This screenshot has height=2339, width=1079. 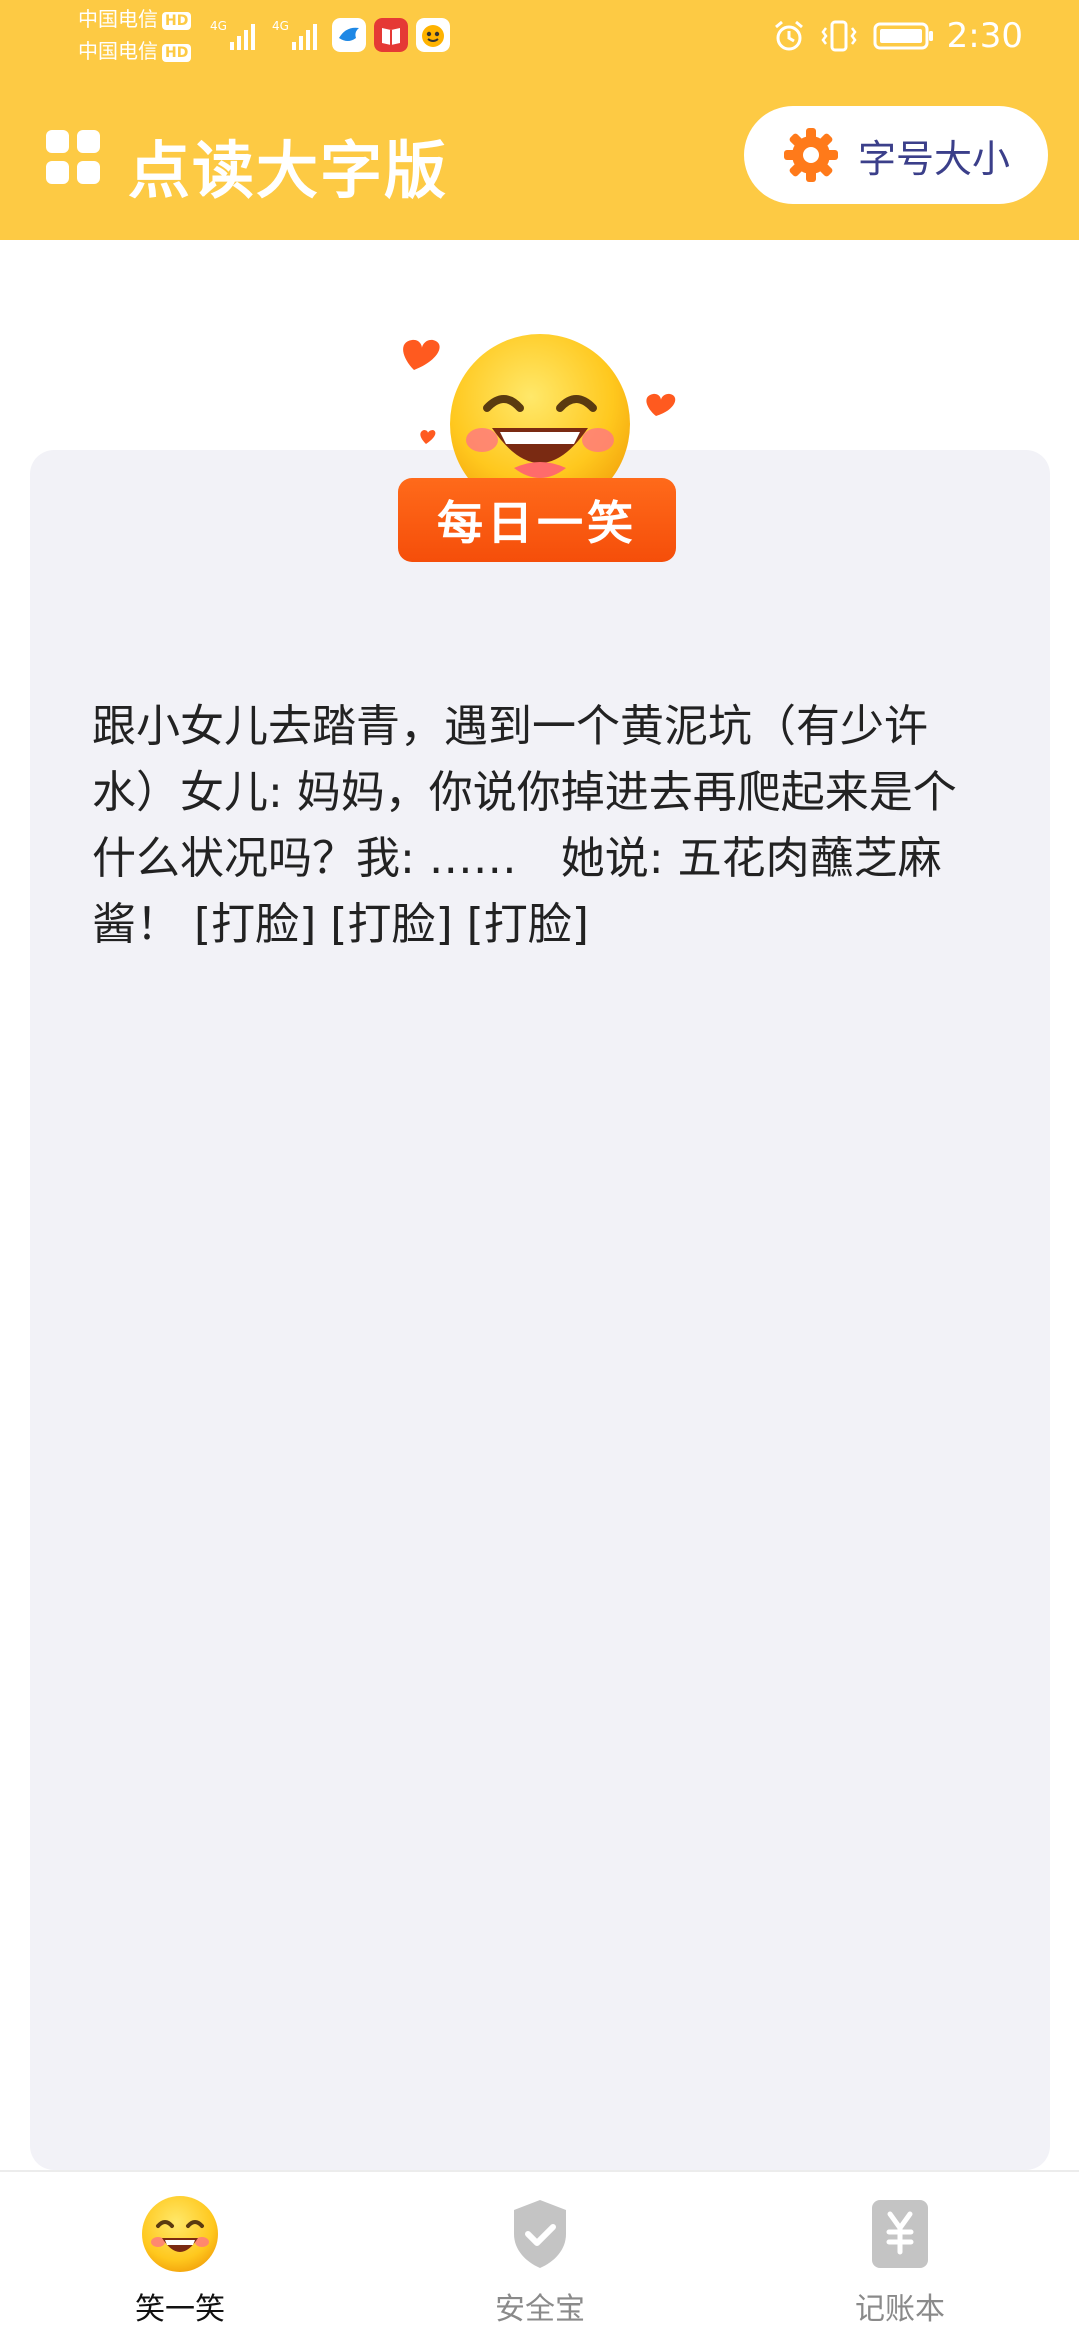 I want to click on cartoon-app-icon, so click(x=433, y=35).